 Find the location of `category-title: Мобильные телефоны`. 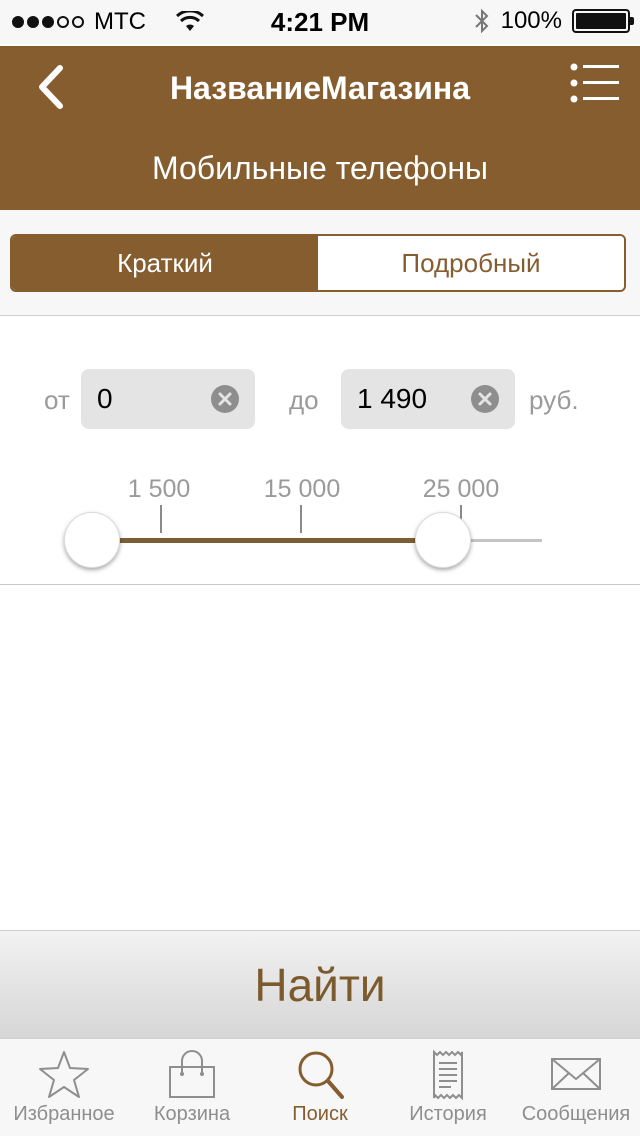

category-title: Мобильные телефоны is located at coordinates (319, 168).